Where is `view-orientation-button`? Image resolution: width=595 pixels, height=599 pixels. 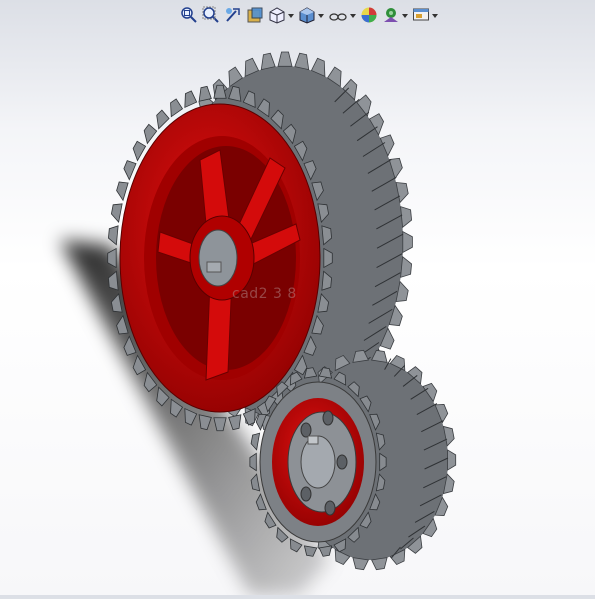 view-orientation-button is located at coordinates (281, 15).